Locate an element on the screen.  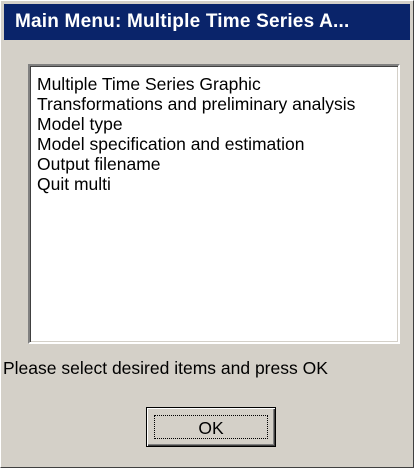
menu-item-quit-multi: Quit multi is located at coordinates (217, 184).